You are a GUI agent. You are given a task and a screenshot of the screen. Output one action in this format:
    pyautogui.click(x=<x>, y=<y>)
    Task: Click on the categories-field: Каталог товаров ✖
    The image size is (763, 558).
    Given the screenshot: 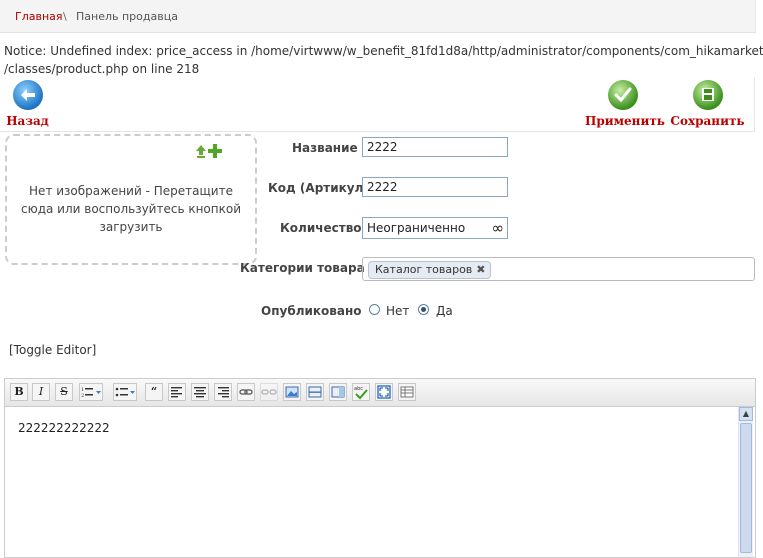 What is the action you would take?
    pyautogui.click(x=558, y=269)
    